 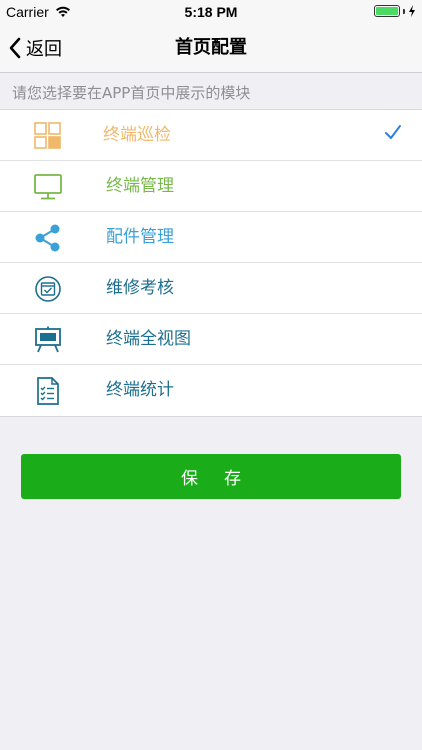 I want to click on checkmark-icon, so click(x=393, y=132).